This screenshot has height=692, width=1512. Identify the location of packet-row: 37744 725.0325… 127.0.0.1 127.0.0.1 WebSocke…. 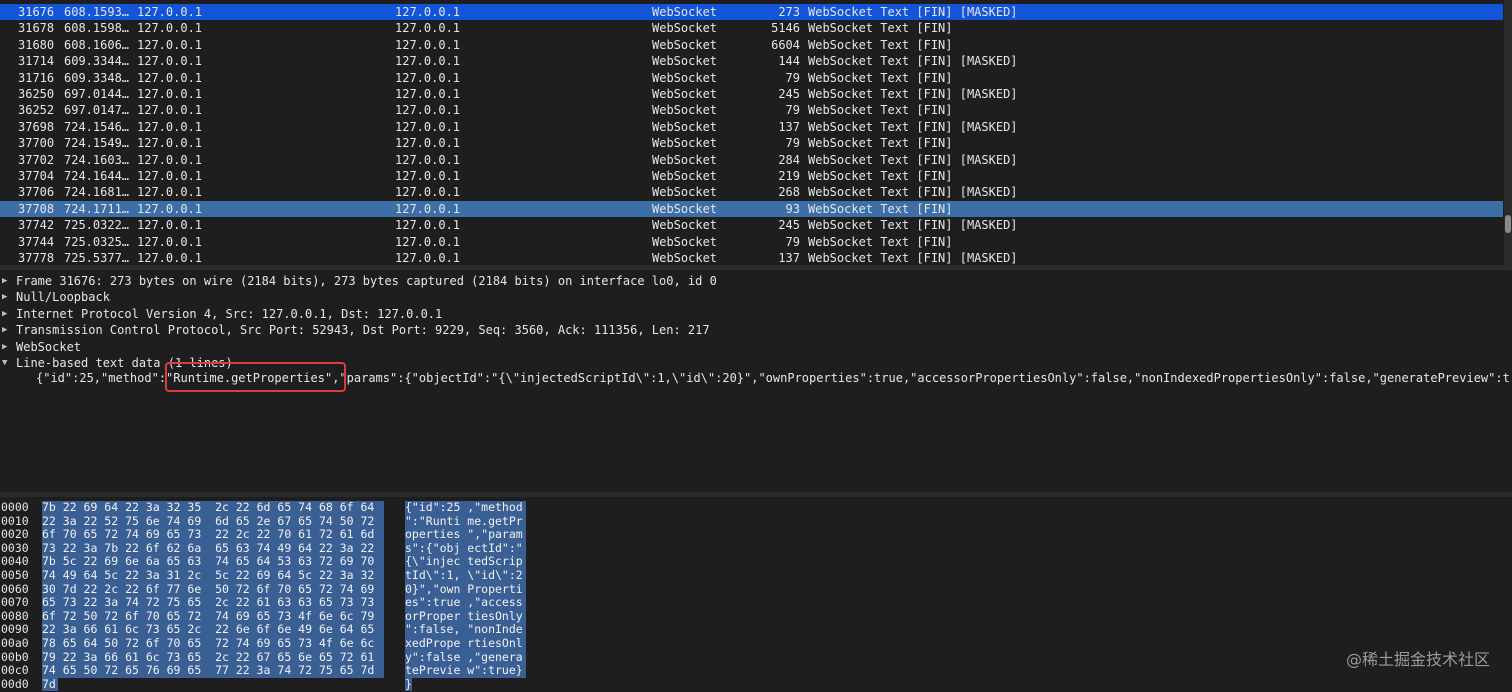
(751, 242).